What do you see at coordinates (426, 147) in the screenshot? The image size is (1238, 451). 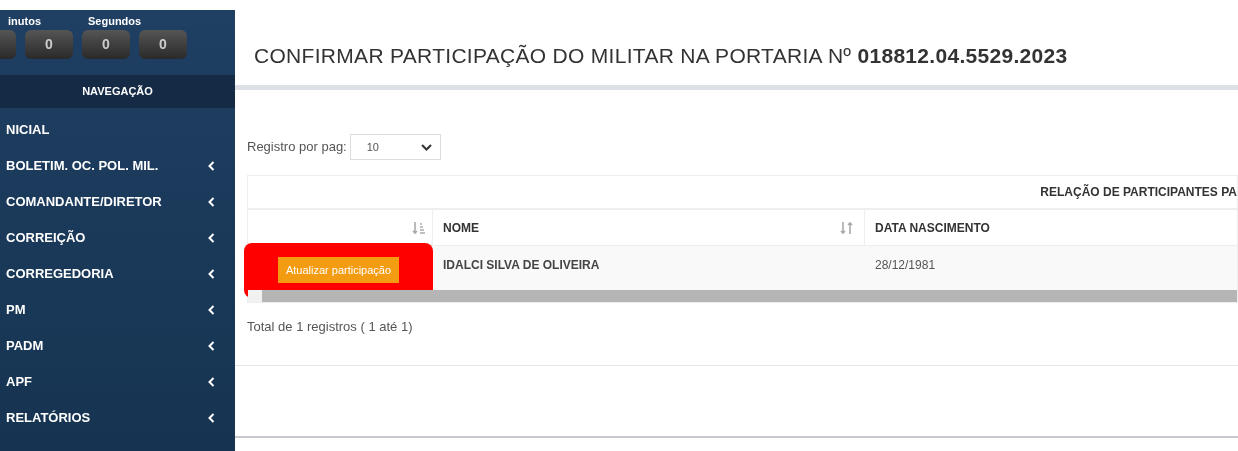 I see `chevron-down-icon` at bounding box center [426, 147].